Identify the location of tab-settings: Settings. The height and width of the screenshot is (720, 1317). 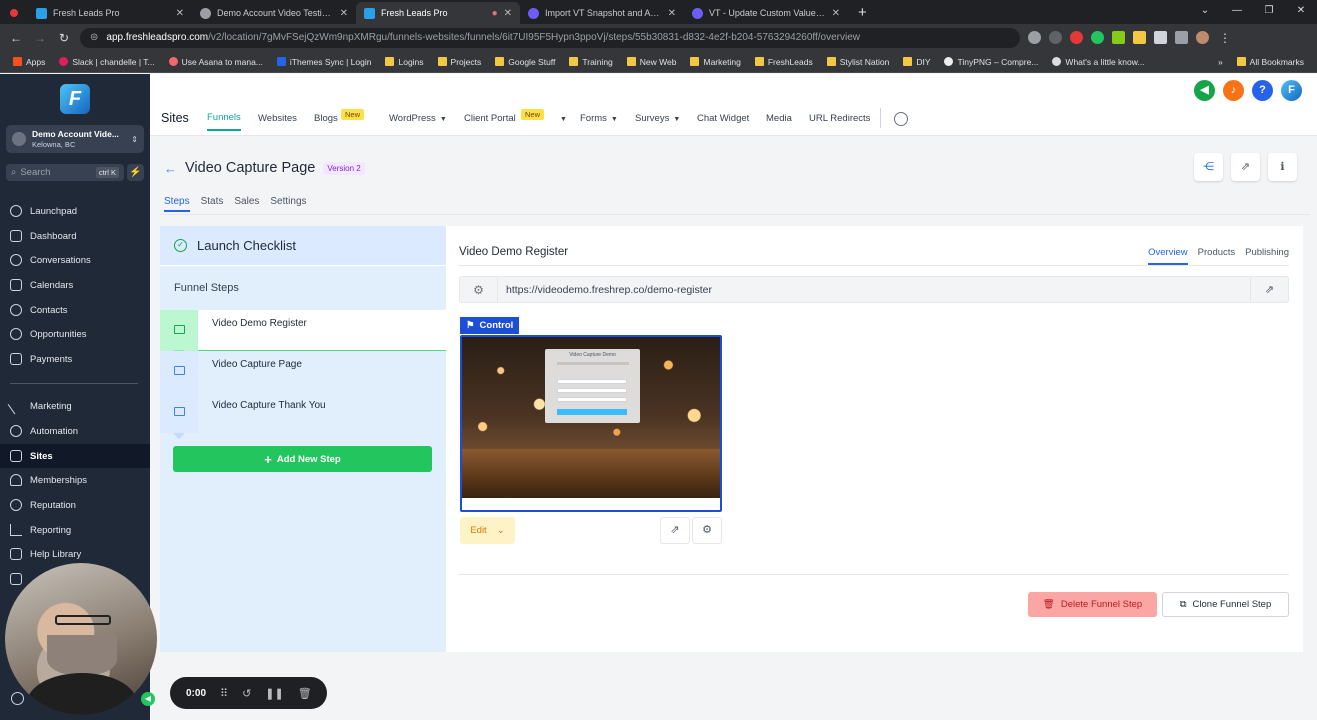
(288, 204).